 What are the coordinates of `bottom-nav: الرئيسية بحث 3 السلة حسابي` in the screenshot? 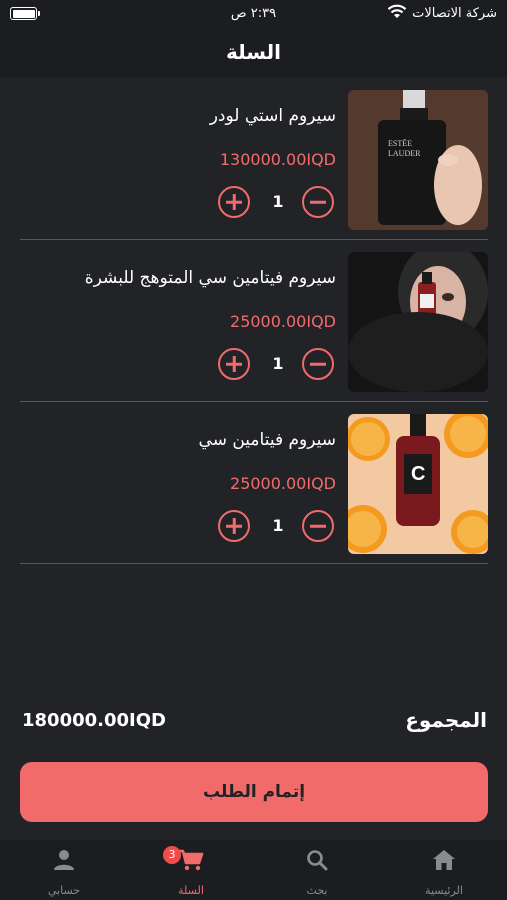 It's located at (253, 870).